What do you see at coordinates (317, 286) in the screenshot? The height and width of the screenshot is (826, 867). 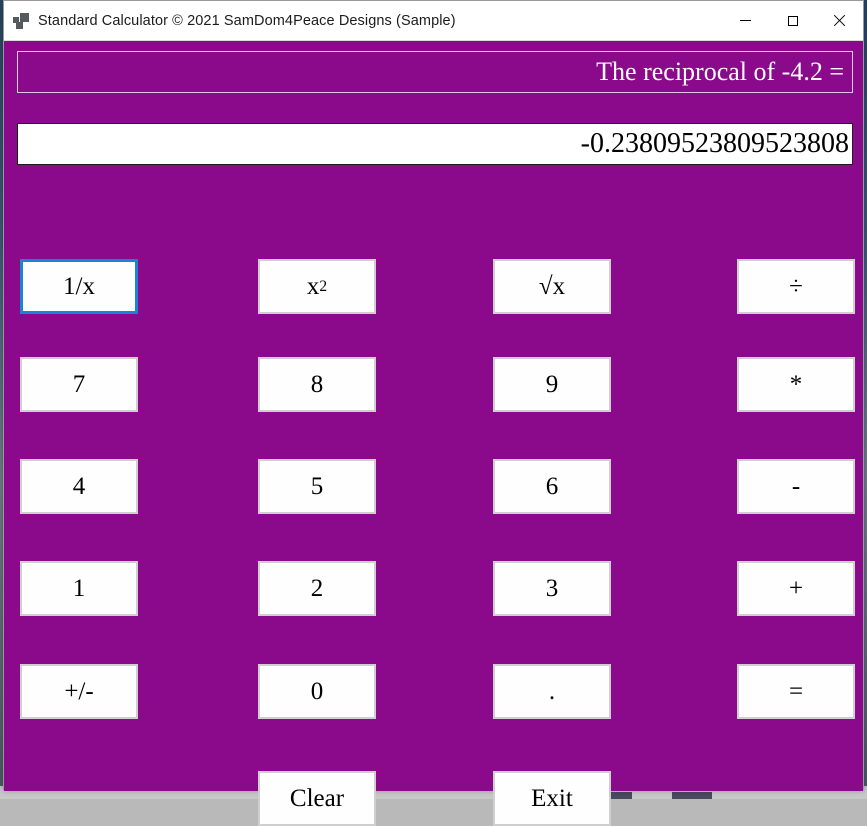 I see `square-button: x2` at bounding box center [317, 286].